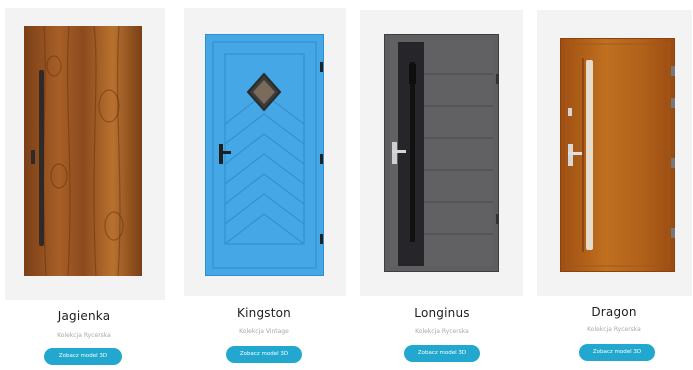  I want to click on blue-chevron-door-image, so click(264, 155).